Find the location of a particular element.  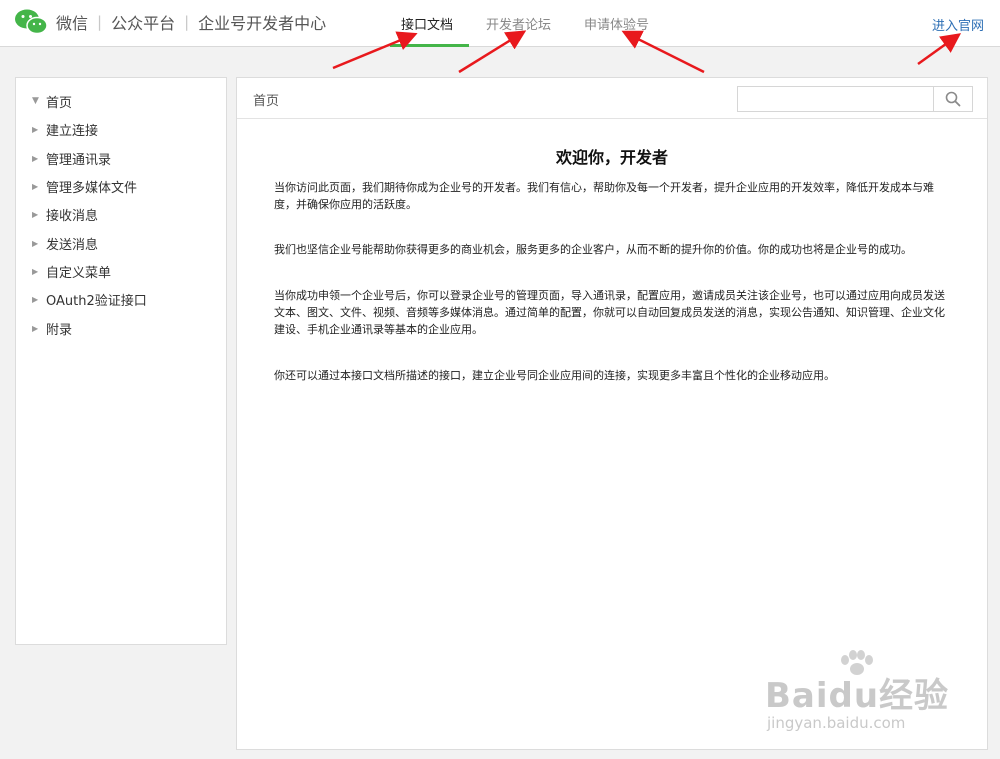

sidebar-item-label: 接收消息 is located at coordinates (72, 216).